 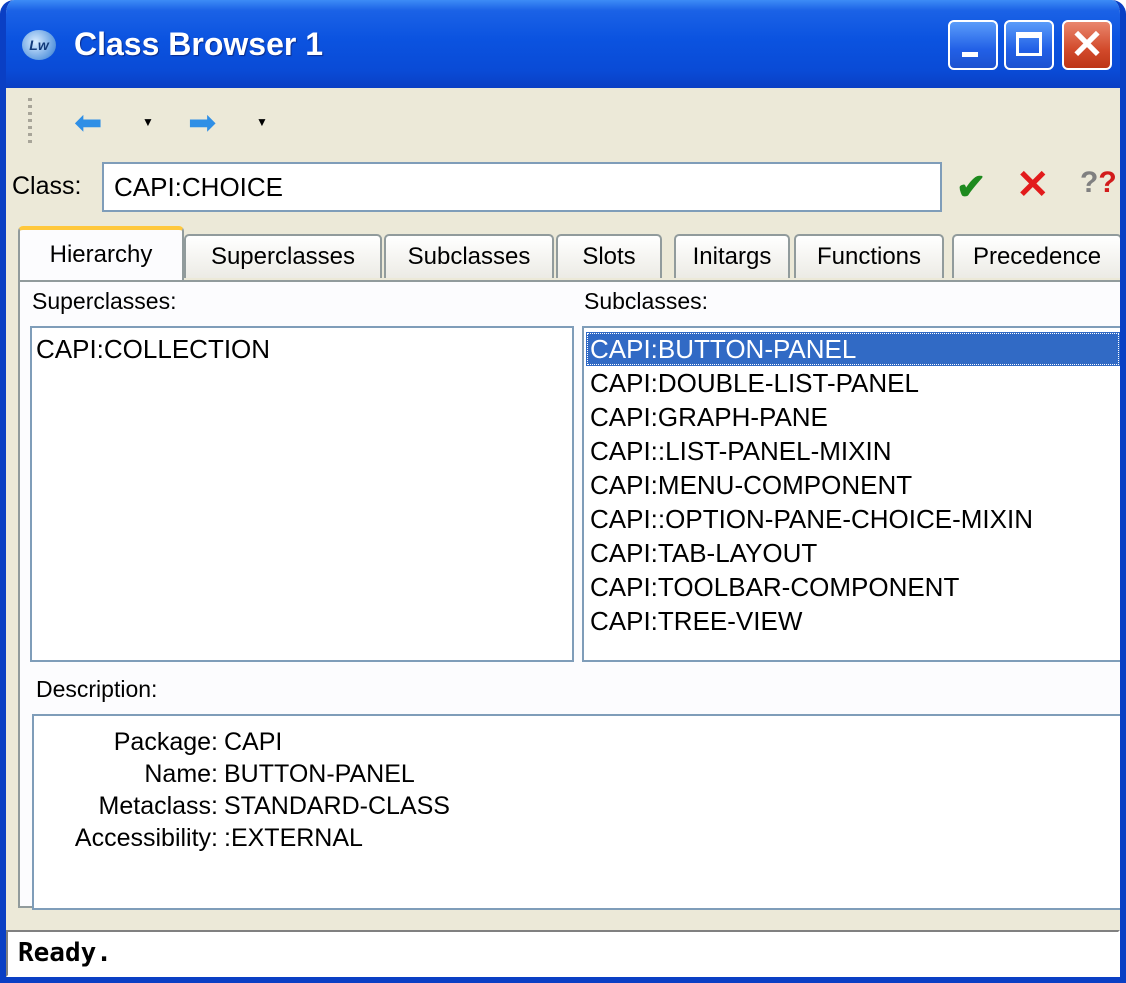 I want to click on list-item: CAPI::LIST-PANEL-MIXIN, so click(x=853, y=451).